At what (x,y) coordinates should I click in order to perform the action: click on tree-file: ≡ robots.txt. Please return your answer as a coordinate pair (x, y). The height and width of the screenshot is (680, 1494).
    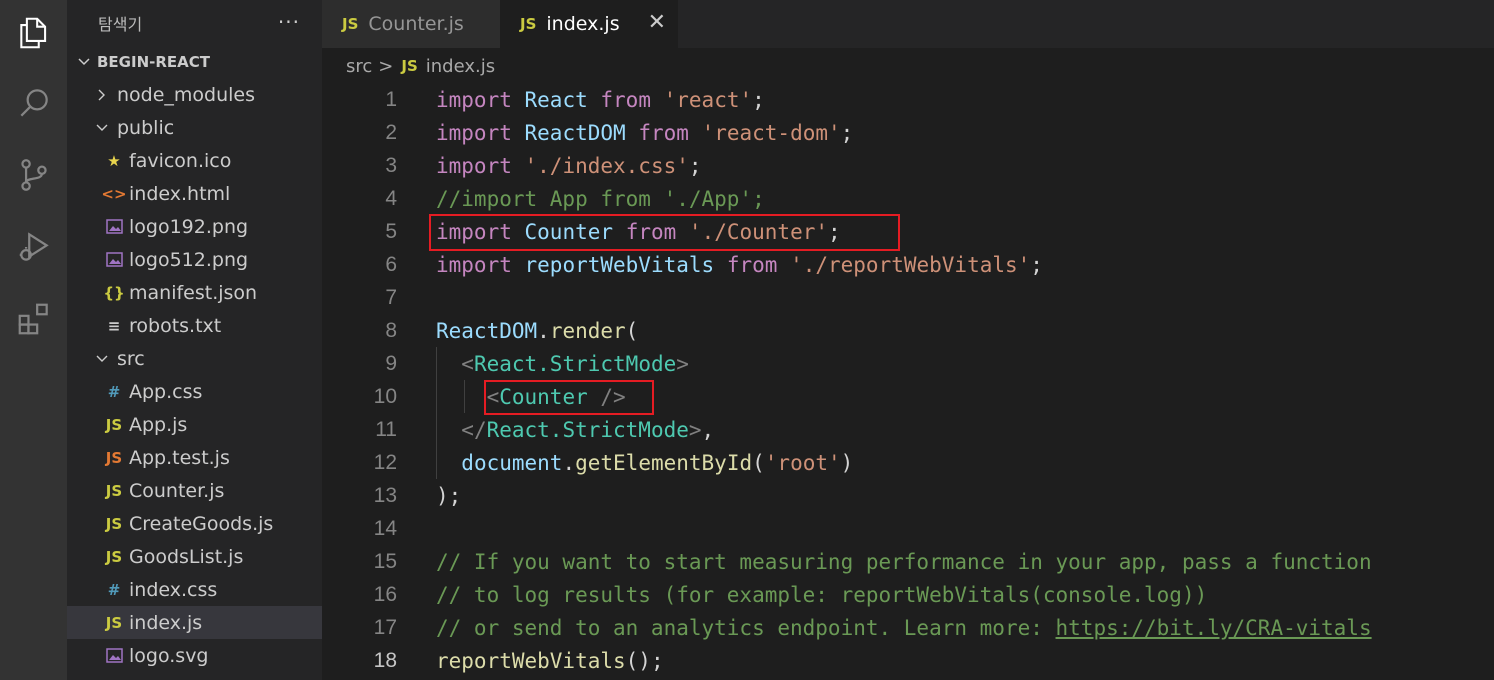
    Looking at the image, I should click on (194, 325).